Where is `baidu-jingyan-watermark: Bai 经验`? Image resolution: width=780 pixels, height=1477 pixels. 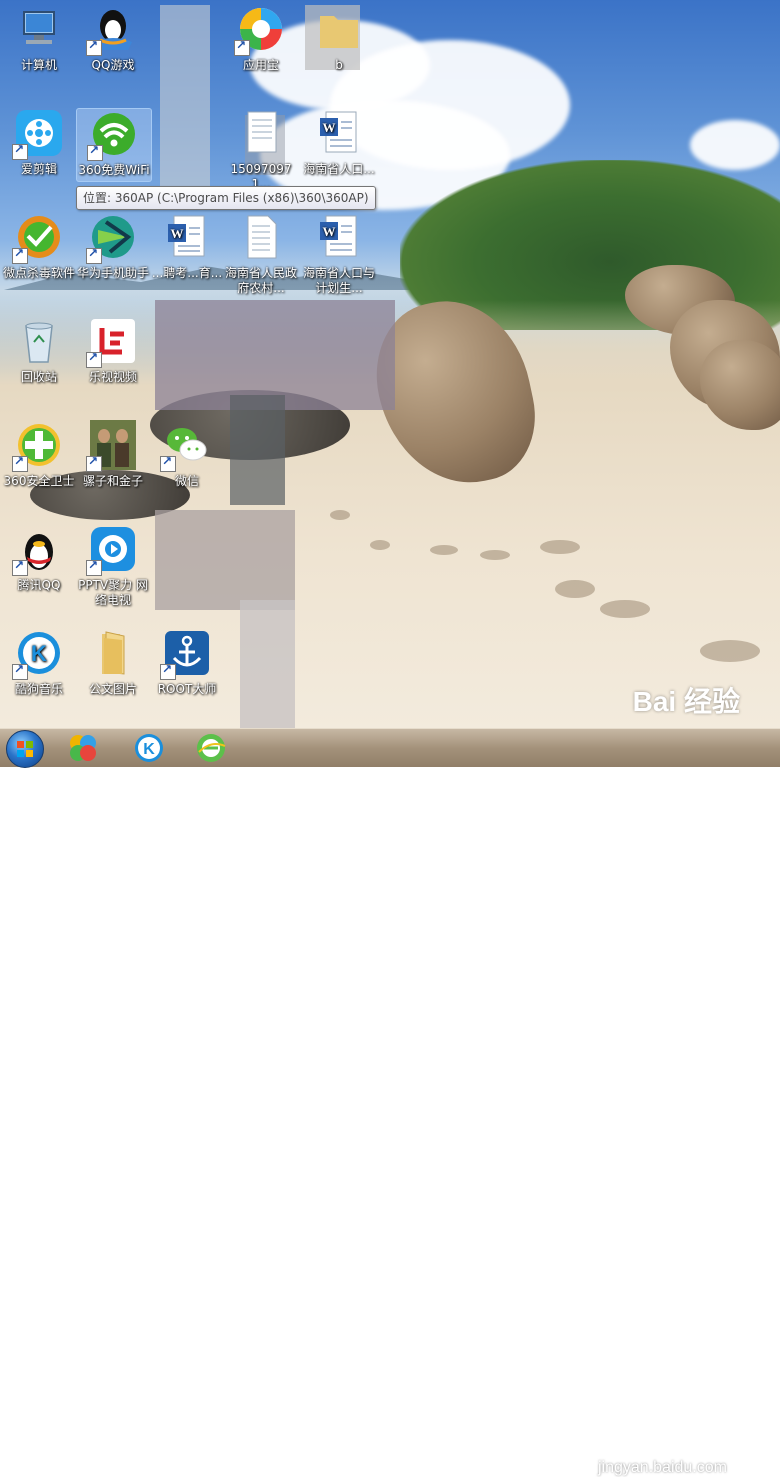
baidu-jingyan-watermark: Bai 经验 is located at coordinates (686, 701).